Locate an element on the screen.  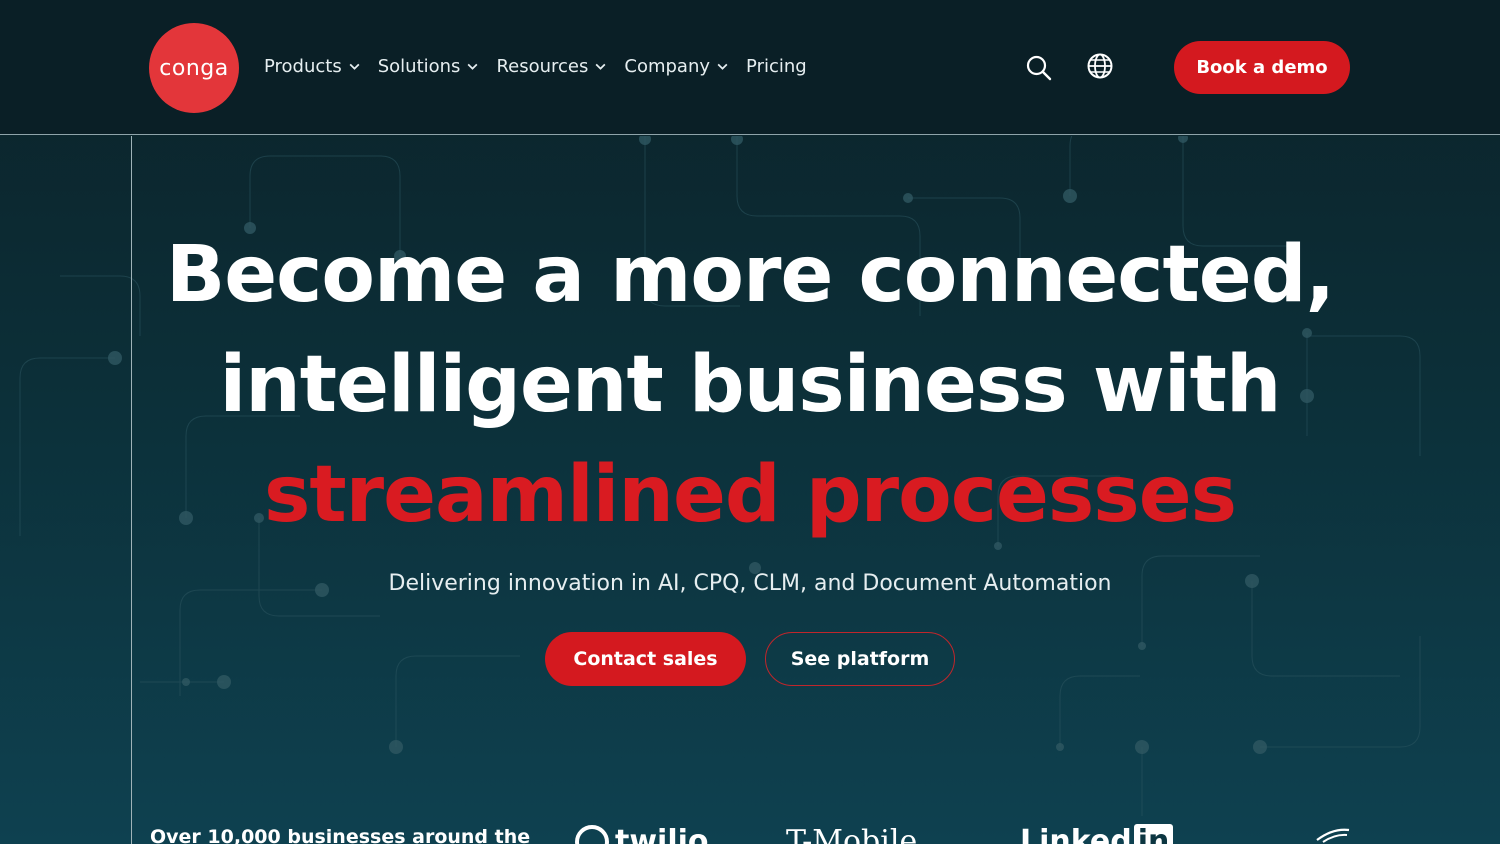
headline-line-2: intelligent business with is located at coordinates (750, 385).